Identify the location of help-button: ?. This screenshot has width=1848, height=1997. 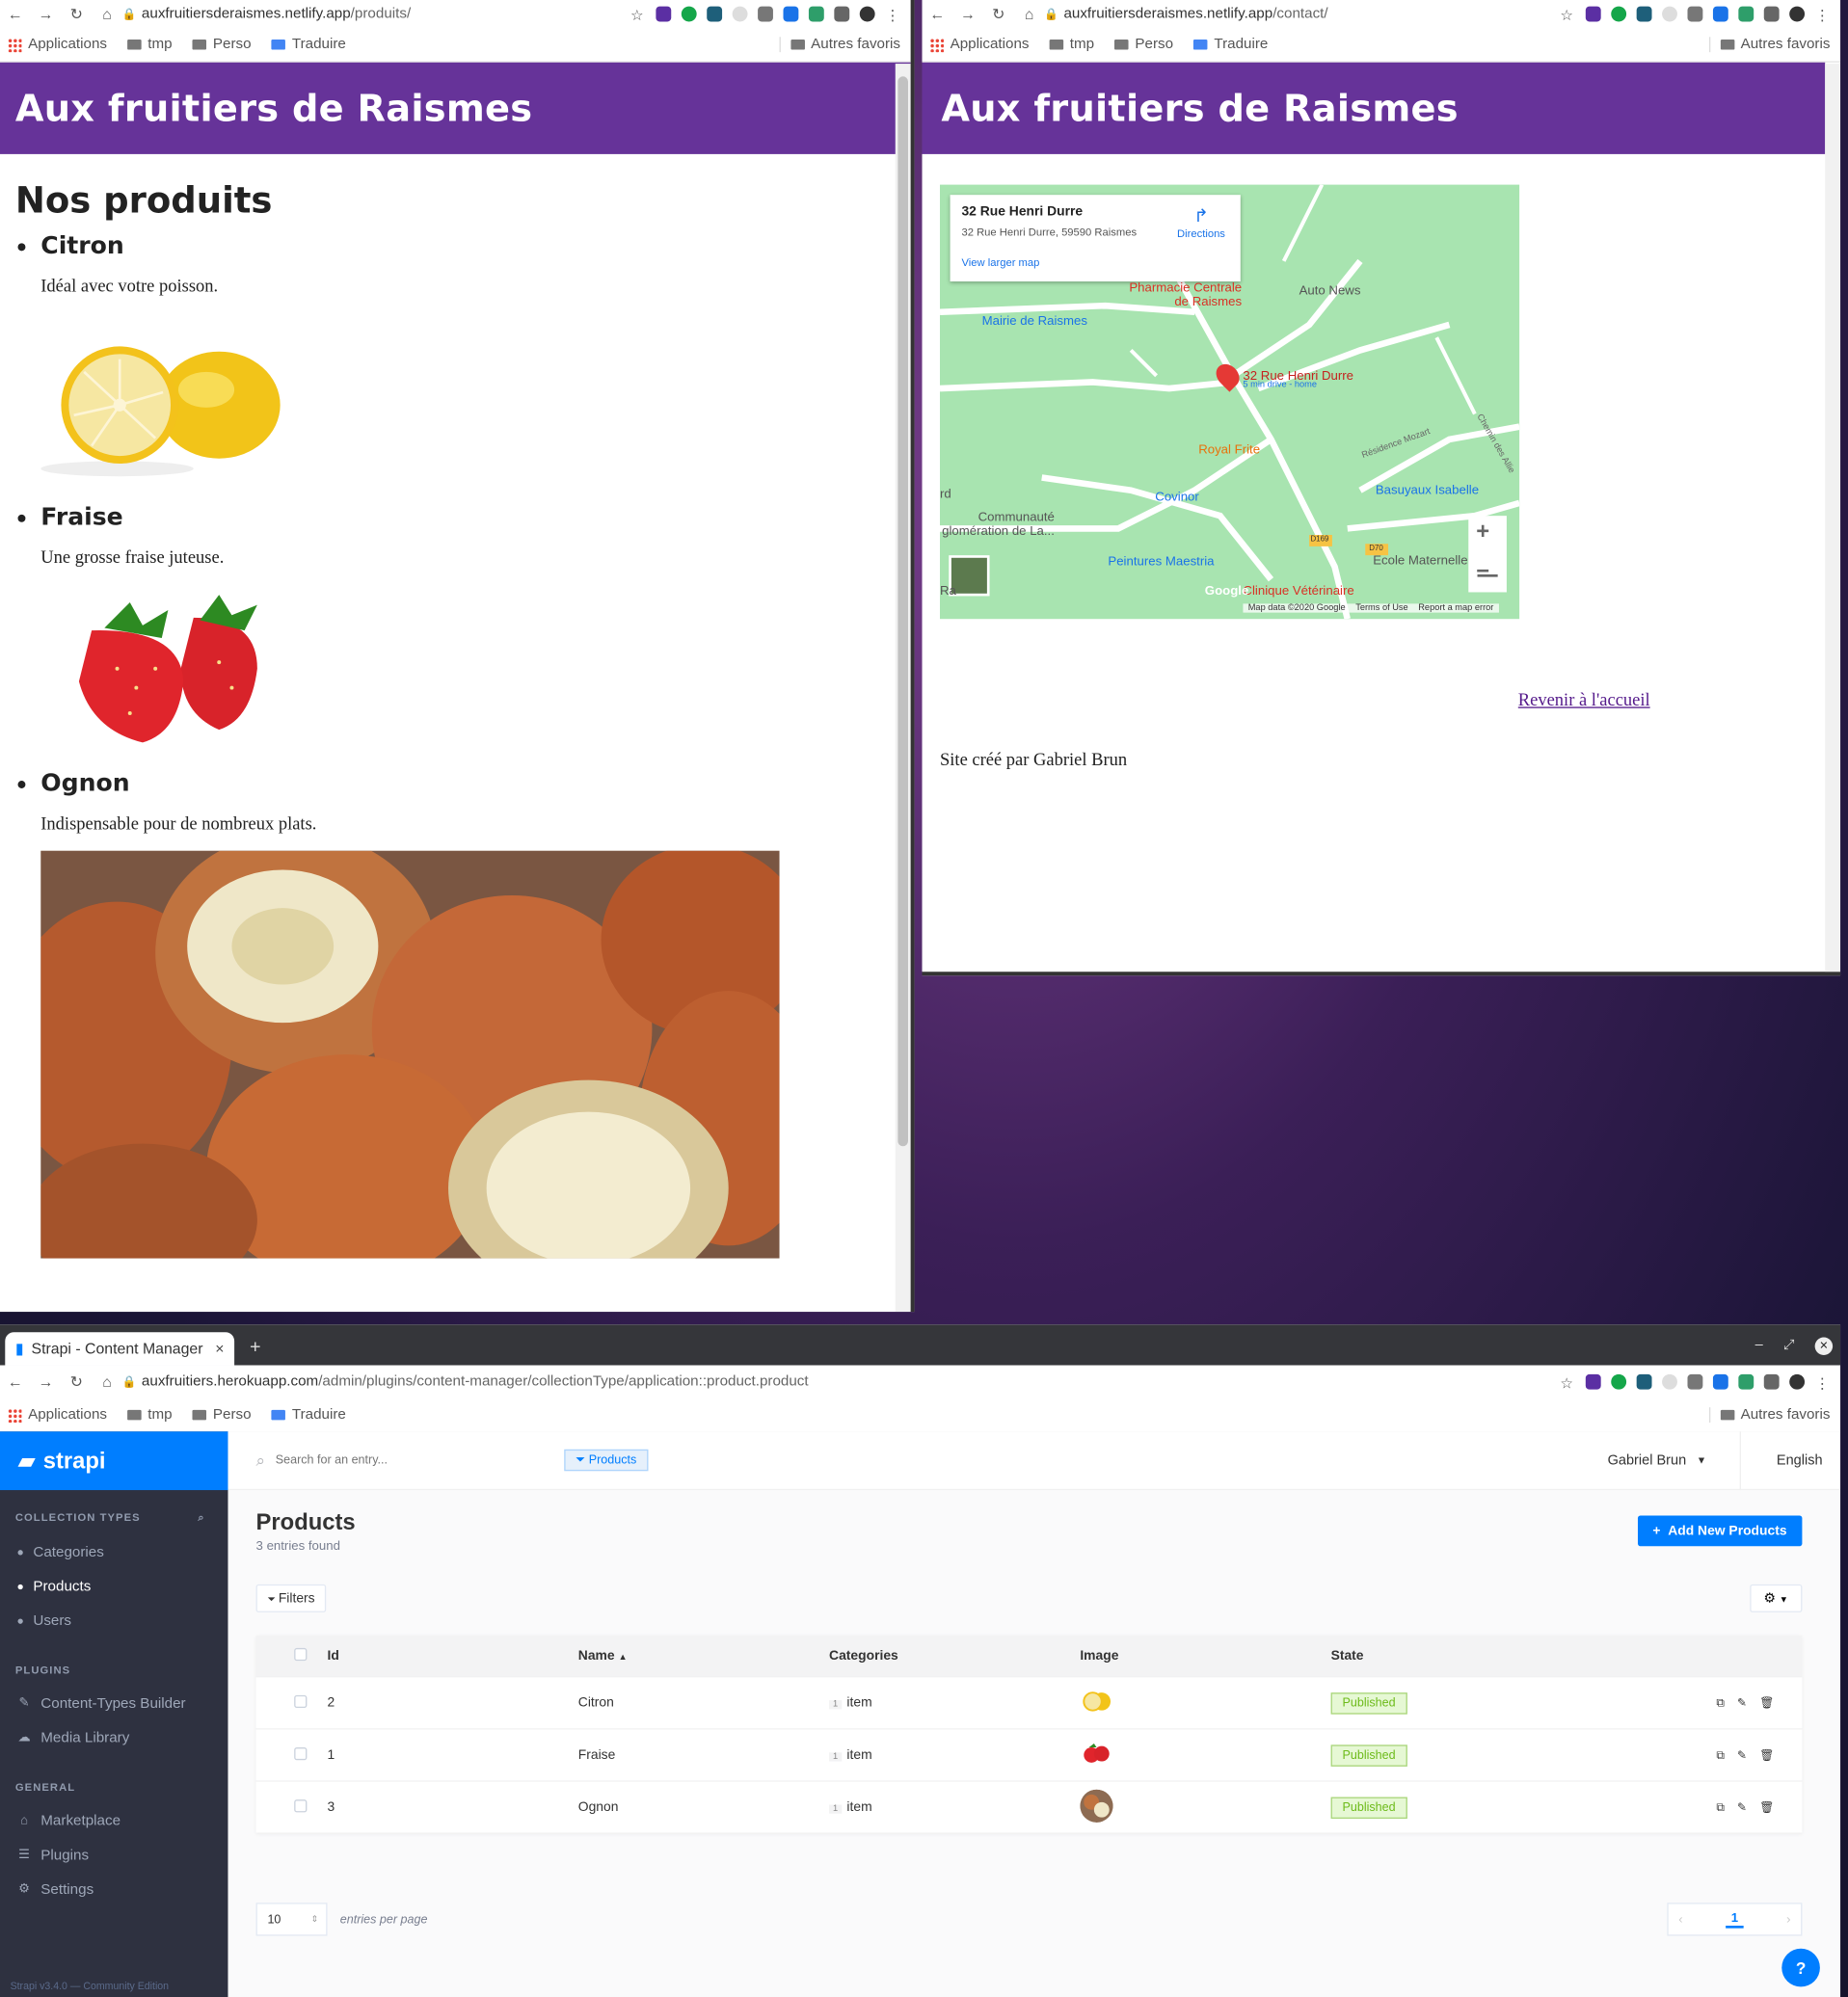
(1801, 1967).